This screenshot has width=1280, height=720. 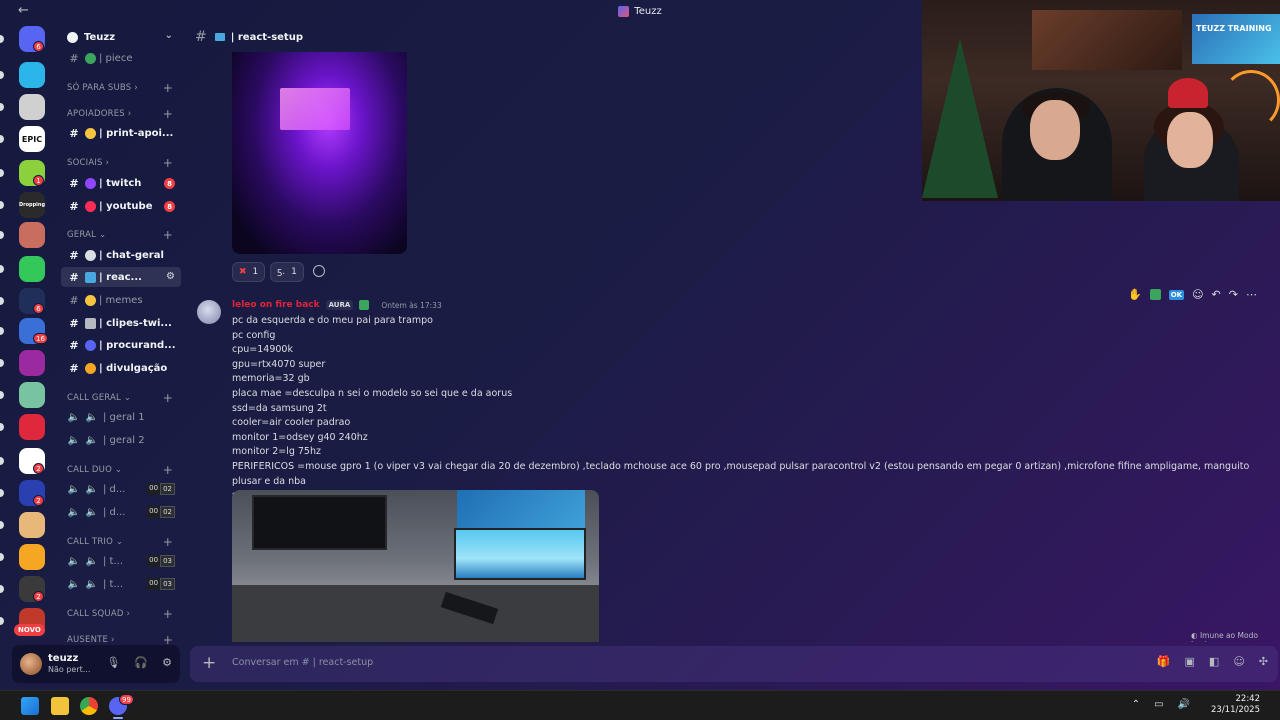 What do you see at coordinates (113, 662) in the screenshot?
I see `microphone-icon: 🎙` at bounding box center [113, 662].